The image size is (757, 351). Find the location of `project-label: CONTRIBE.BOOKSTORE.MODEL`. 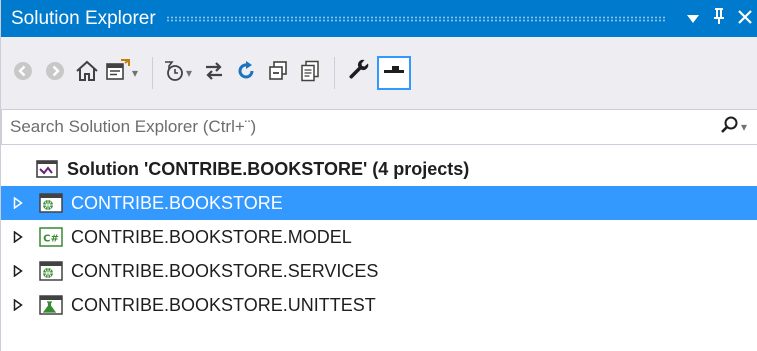

project-label: CONTRIBE.BOOKSTORE.MODEL is located at coordinates (211, 236).